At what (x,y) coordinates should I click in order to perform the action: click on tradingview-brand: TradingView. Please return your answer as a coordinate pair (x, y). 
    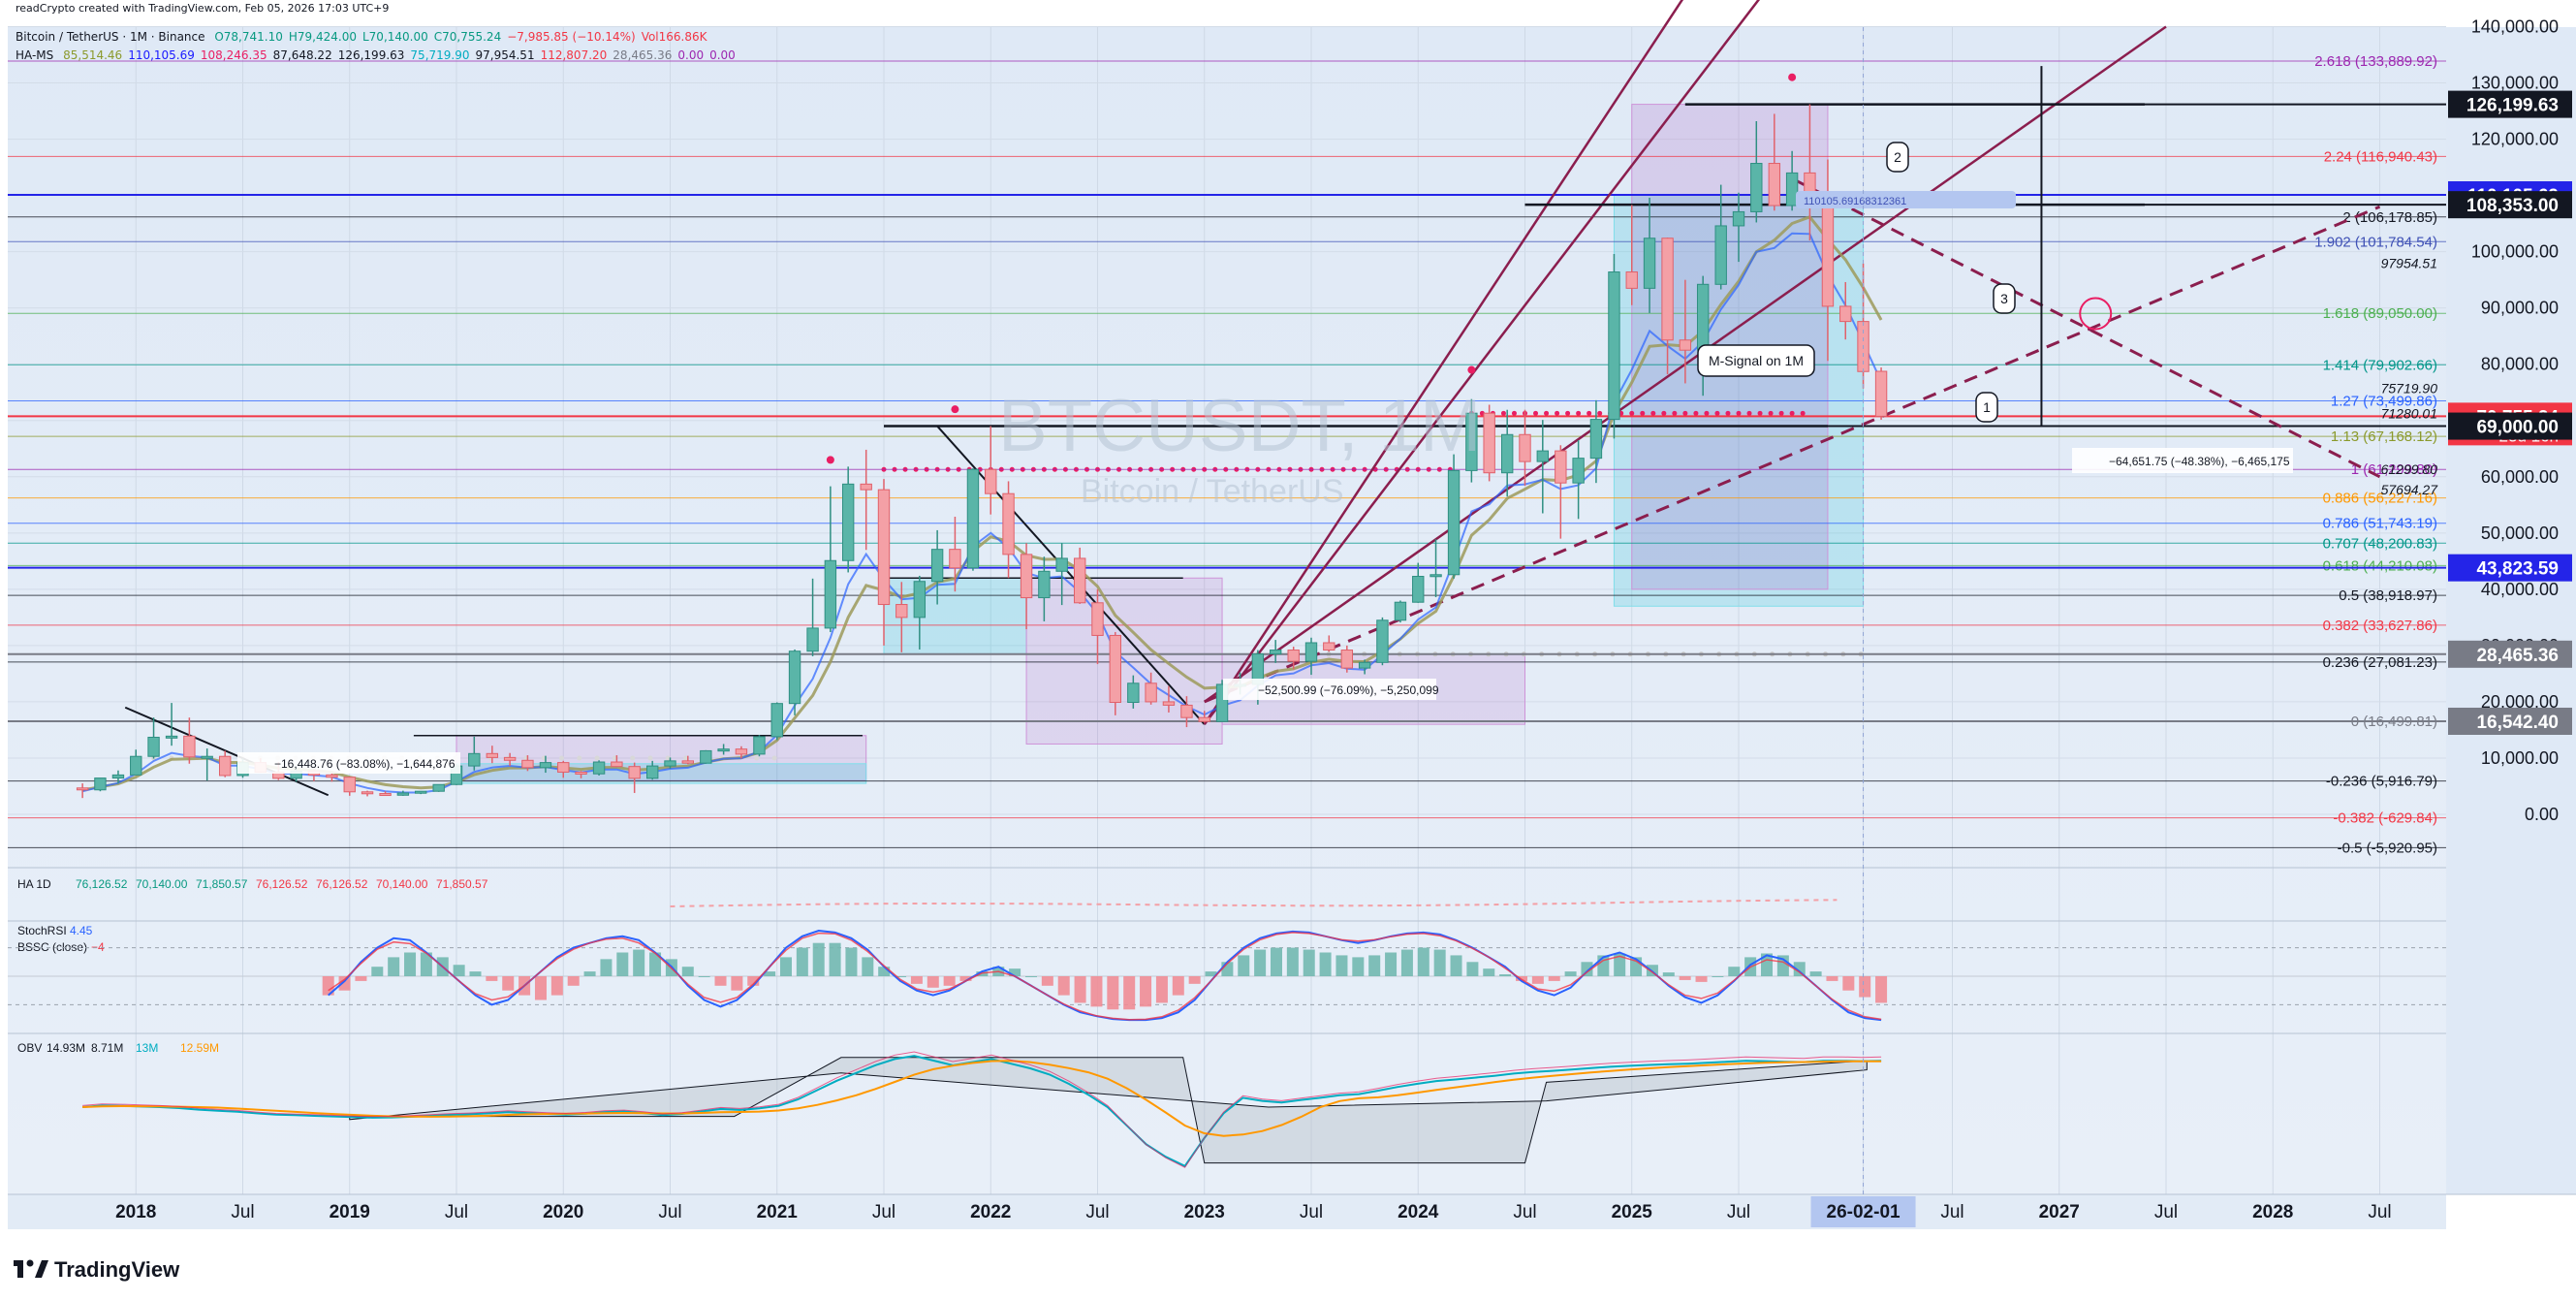
    Looking at the image, I should click on (117, 1269).